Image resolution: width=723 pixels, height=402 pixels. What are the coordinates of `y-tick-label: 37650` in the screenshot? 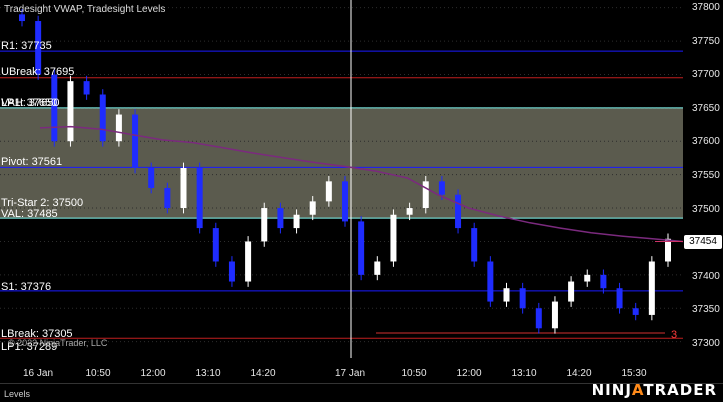 It's located at (706, 108).